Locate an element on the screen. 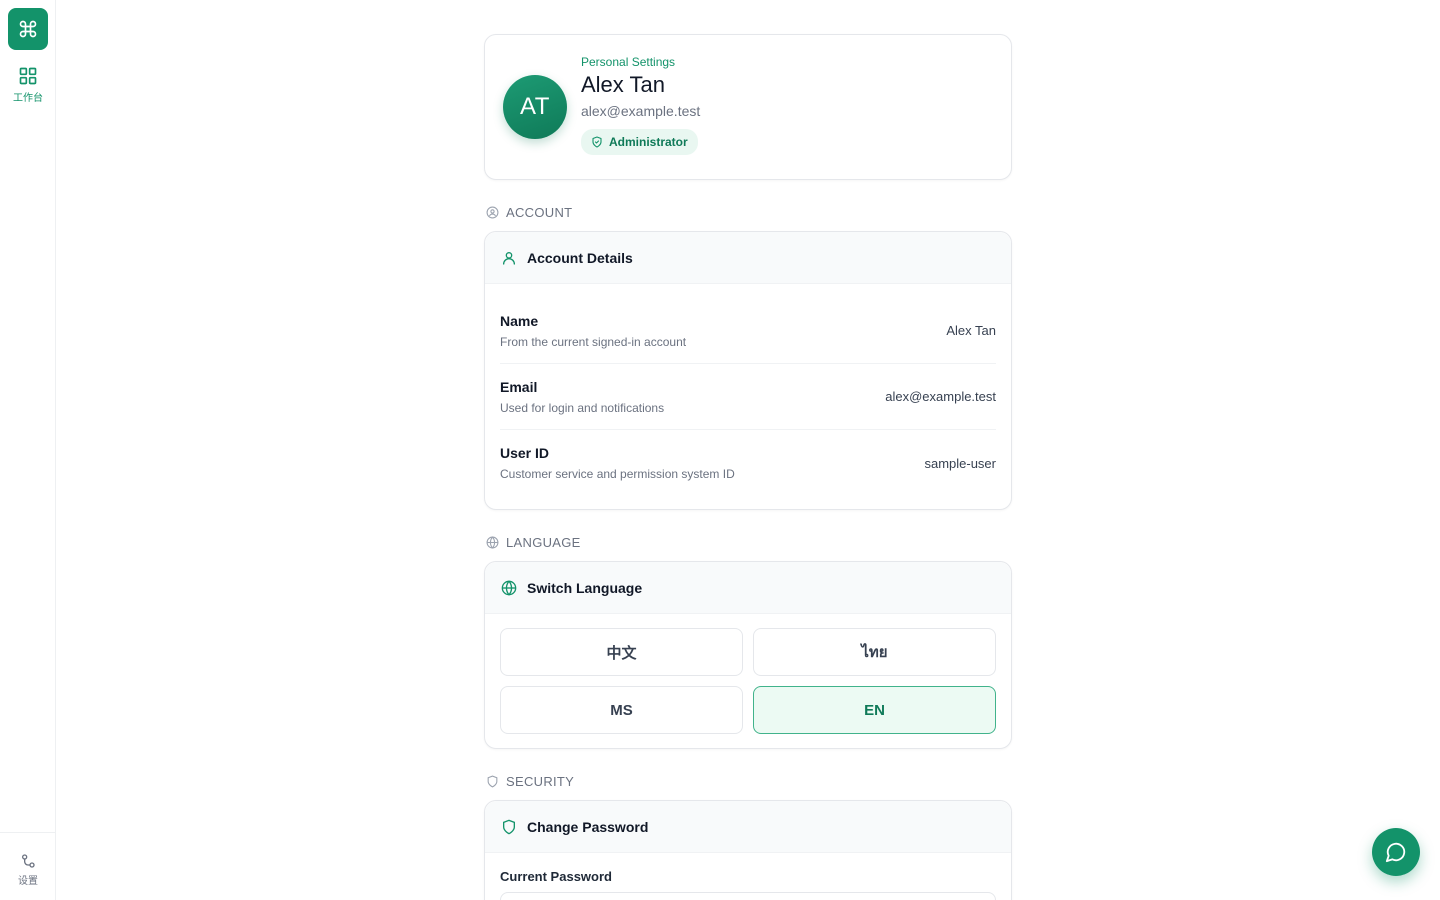 Image resolution: width=1440 pixels, height=900 pixels. user-icon is located at coordinates (509, 258).